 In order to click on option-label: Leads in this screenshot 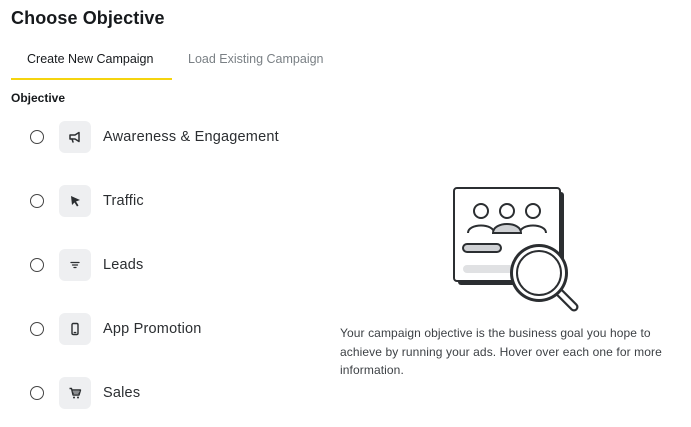, I will do `click(123, 265)`.